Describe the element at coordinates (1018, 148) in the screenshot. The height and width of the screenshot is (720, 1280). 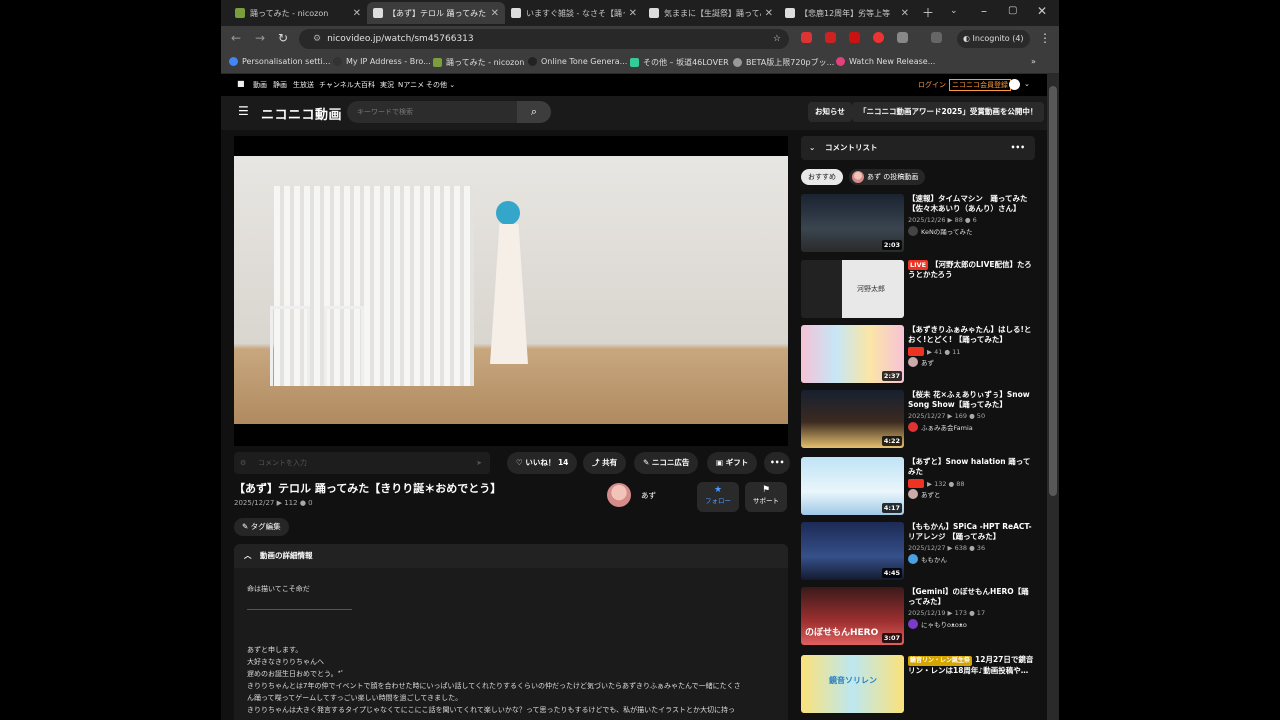
I see `more-options-icon: •••` at that location.